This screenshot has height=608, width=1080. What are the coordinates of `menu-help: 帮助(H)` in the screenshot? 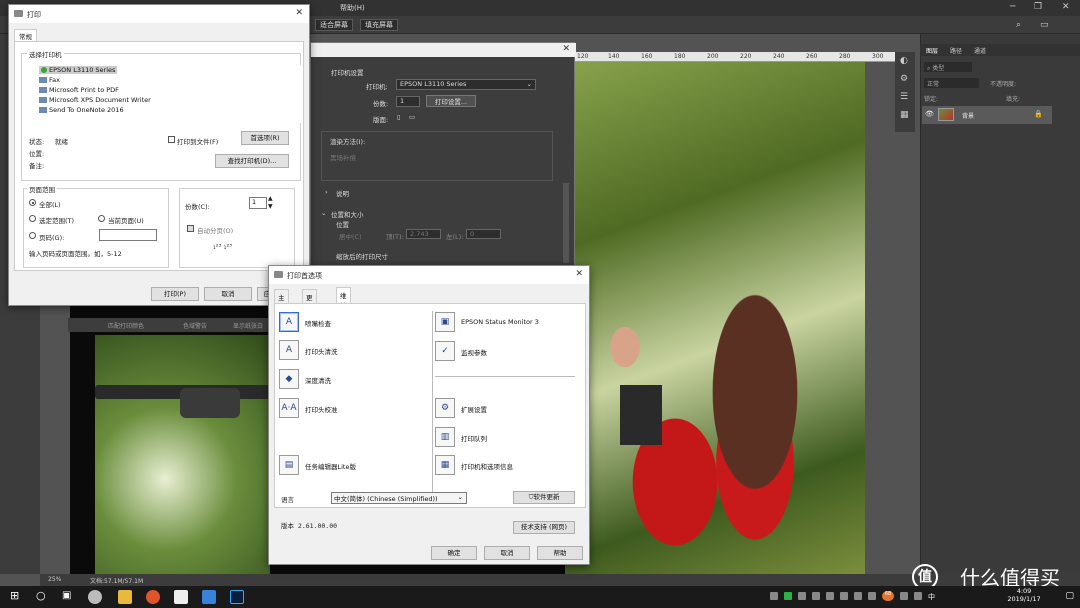 It's located at (352, 8).